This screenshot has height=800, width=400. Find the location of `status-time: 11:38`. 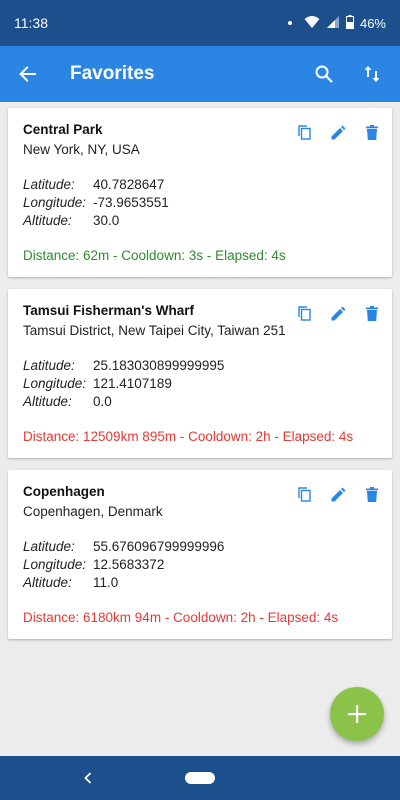

status-time: 11:38 is located at coordinates (31, 23).